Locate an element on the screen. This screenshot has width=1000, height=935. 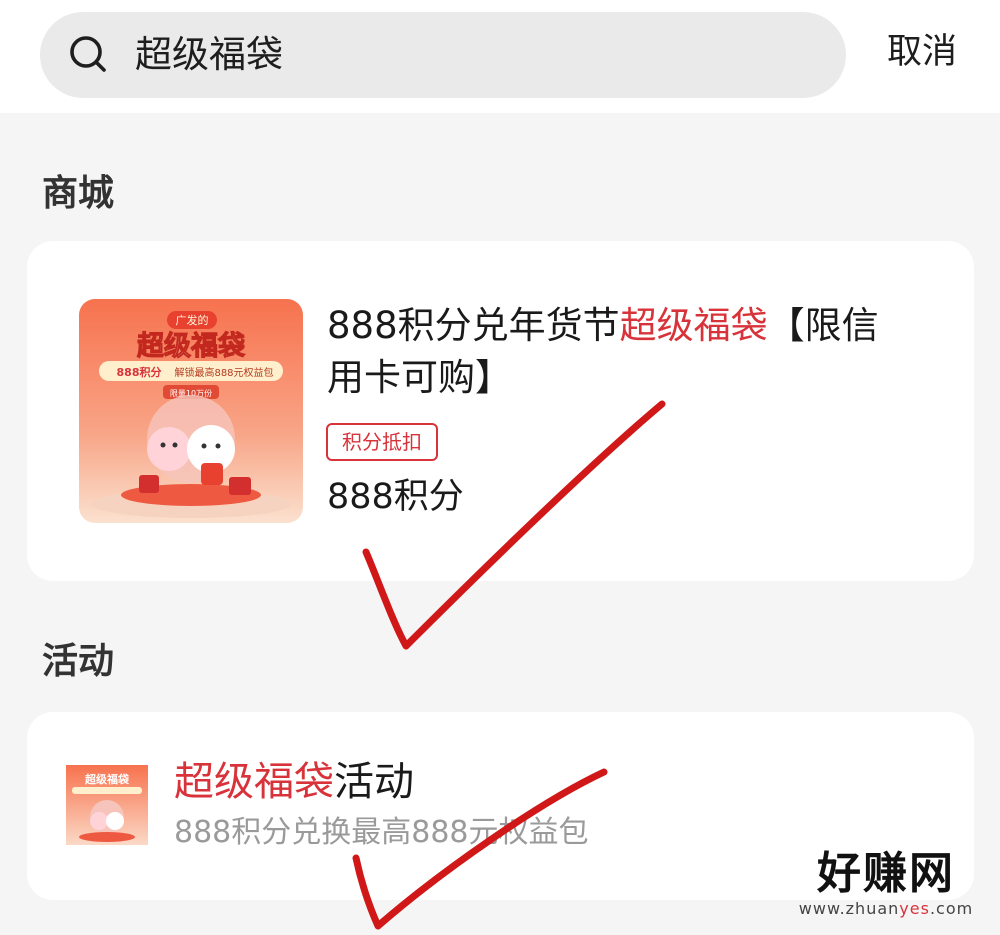
product-title-highlight: 超级福袋 is located at coordinates (693, 325).